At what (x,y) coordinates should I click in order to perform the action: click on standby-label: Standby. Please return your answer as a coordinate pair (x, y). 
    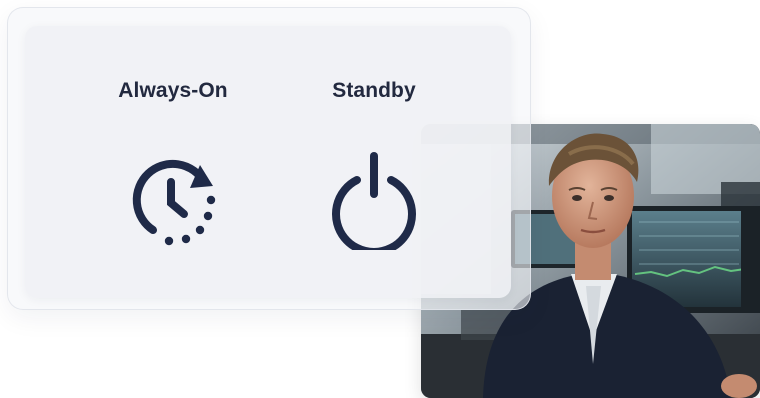
    Looking at the image, I should click on (374, 90).